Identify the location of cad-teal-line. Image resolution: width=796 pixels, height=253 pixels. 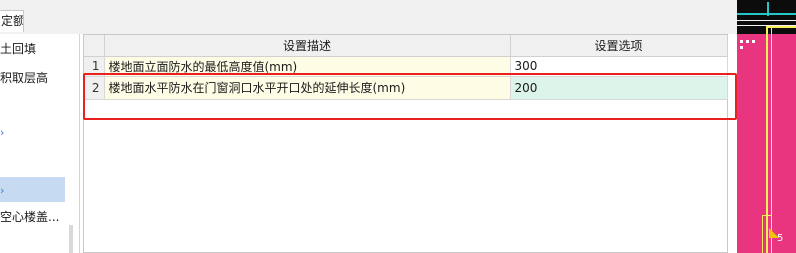
(768, 9).